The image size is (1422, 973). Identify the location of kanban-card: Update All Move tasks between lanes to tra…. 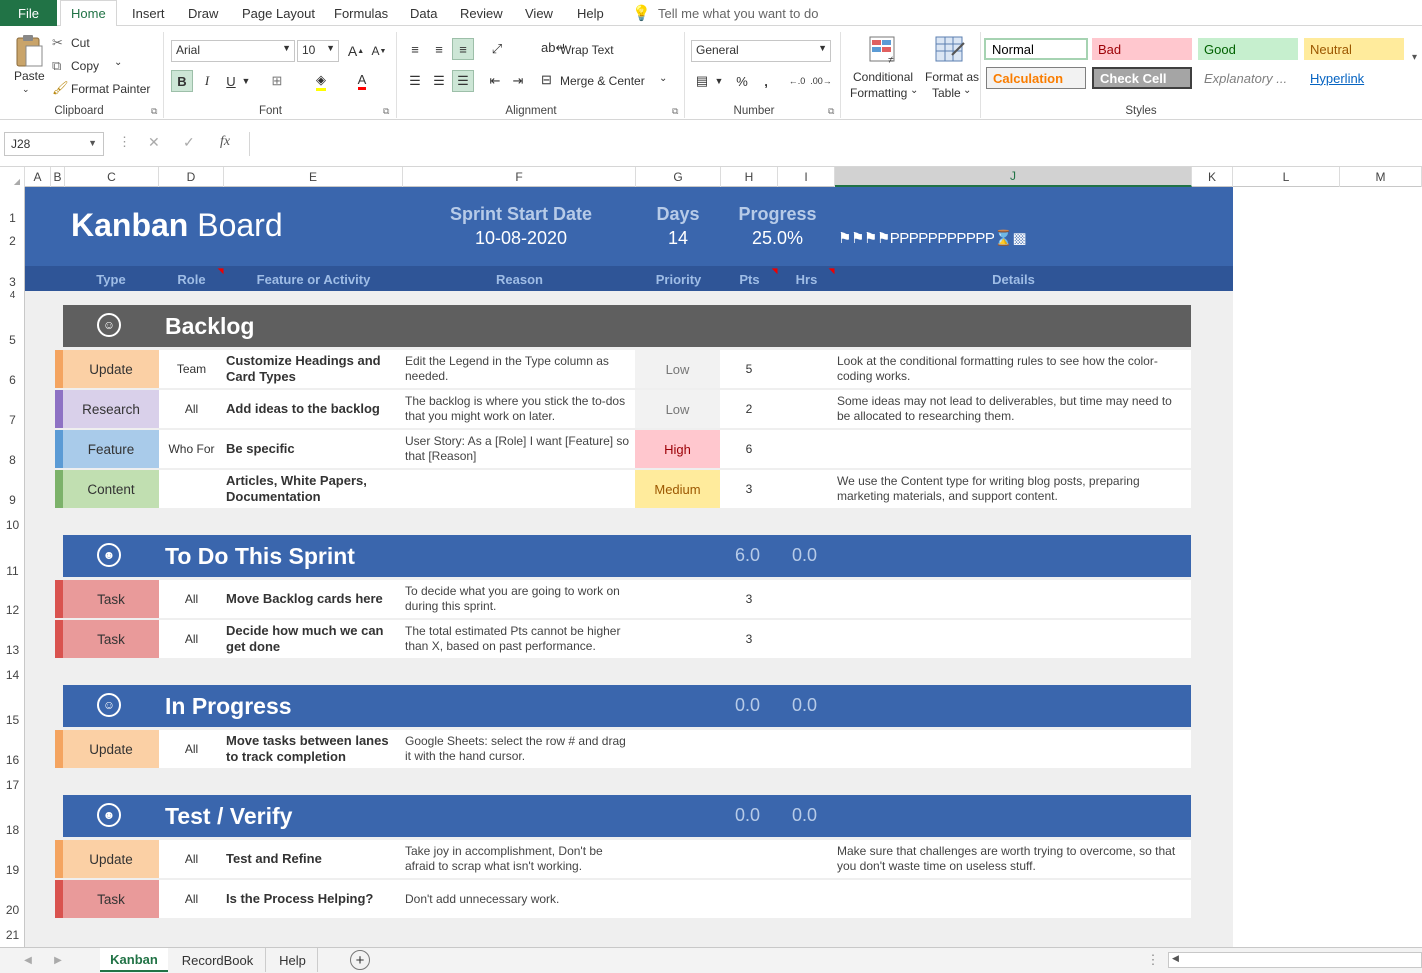
(623, 749).